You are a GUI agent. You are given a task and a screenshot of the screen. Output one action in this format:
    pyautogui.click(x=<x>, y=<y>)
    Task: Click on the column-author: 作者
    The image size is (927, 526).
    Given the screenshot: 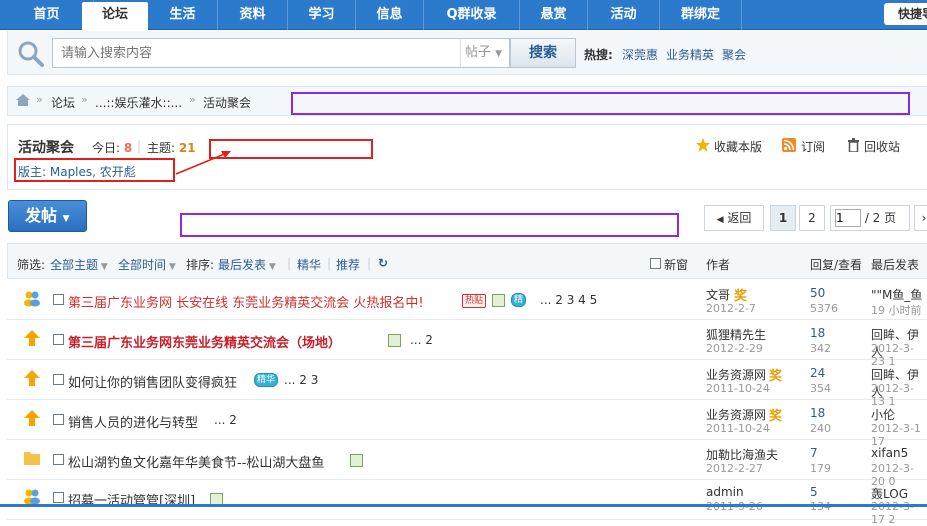 What is the action you would take?
    pyautogui.click(x=718, y=265)
    